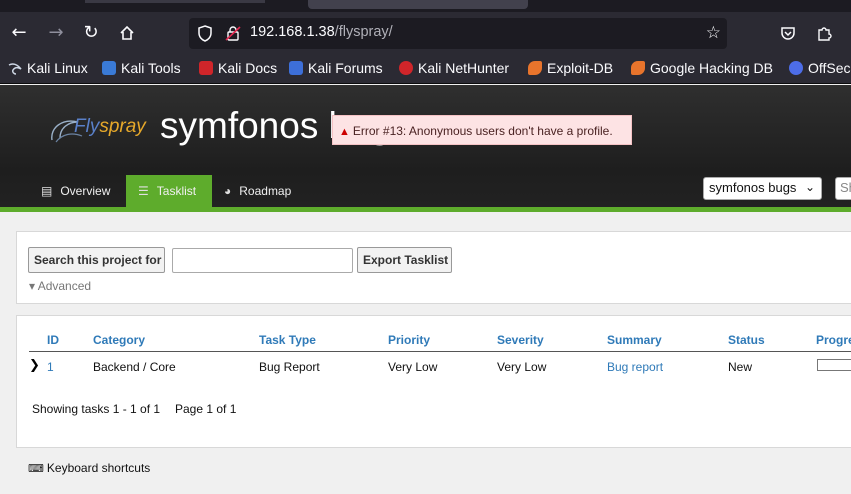 This screenshot has height=494, width=851. What do you see at coordinates (151, 68) in the screenshot?
I see `bookmark-label: Kali Tools` at bounding box center [151, 68].